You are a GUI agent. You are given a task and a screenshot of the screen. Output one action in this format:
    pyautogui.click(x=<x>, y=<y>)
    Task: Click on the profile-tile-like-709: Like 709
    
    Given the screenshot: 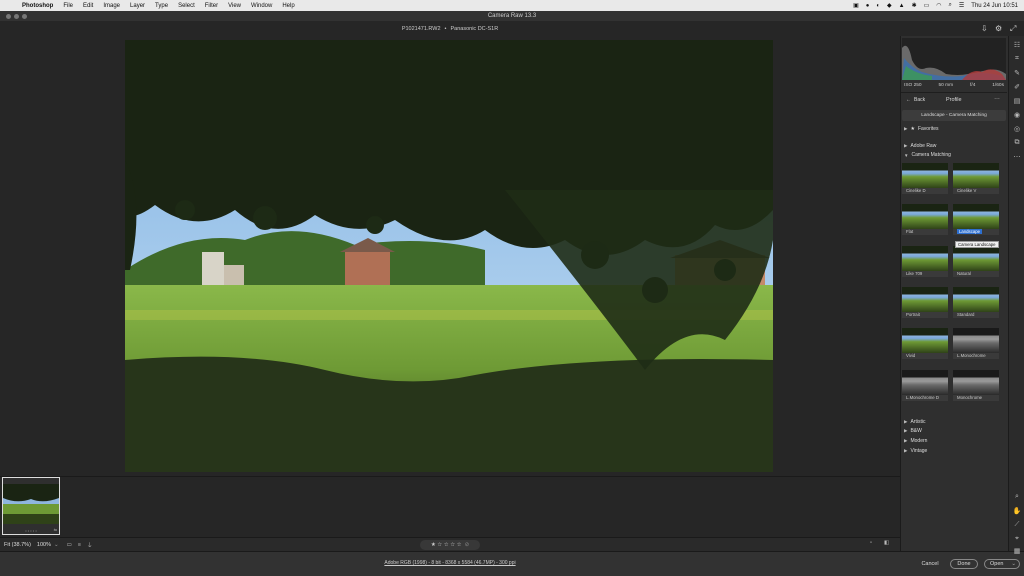 What is the action you would take?
    pyautogui.click(x=925, y=261)
    